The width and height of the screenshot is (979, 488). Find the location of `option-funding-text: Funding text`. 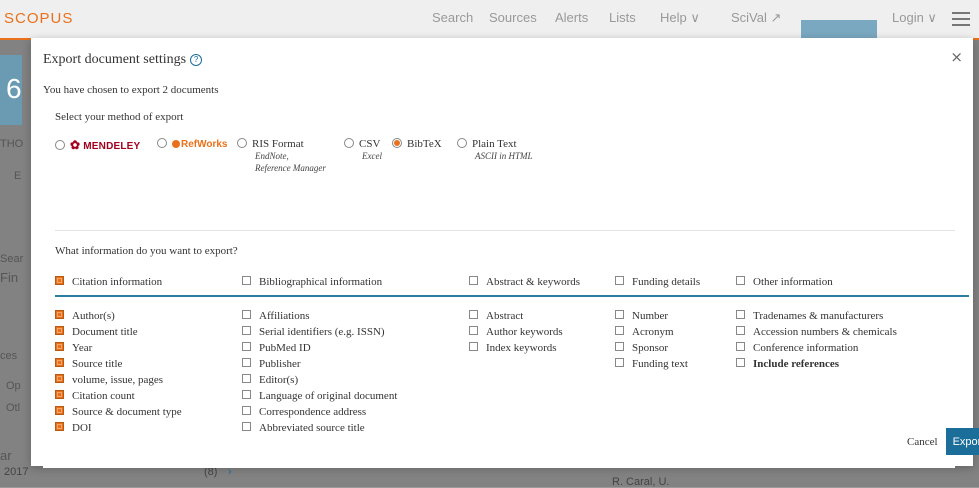

option-funding-text: Funding text is located at coordinates (651, 364).